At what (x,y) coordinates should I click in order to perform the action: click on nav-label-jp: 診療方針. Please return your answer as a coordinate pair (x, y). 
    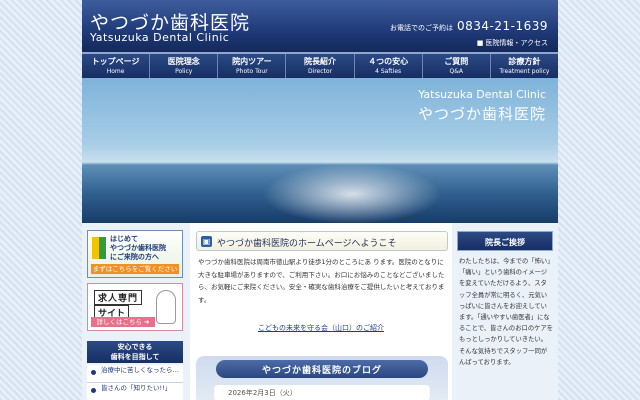
    Looking at the image, I should click on (524, 61).